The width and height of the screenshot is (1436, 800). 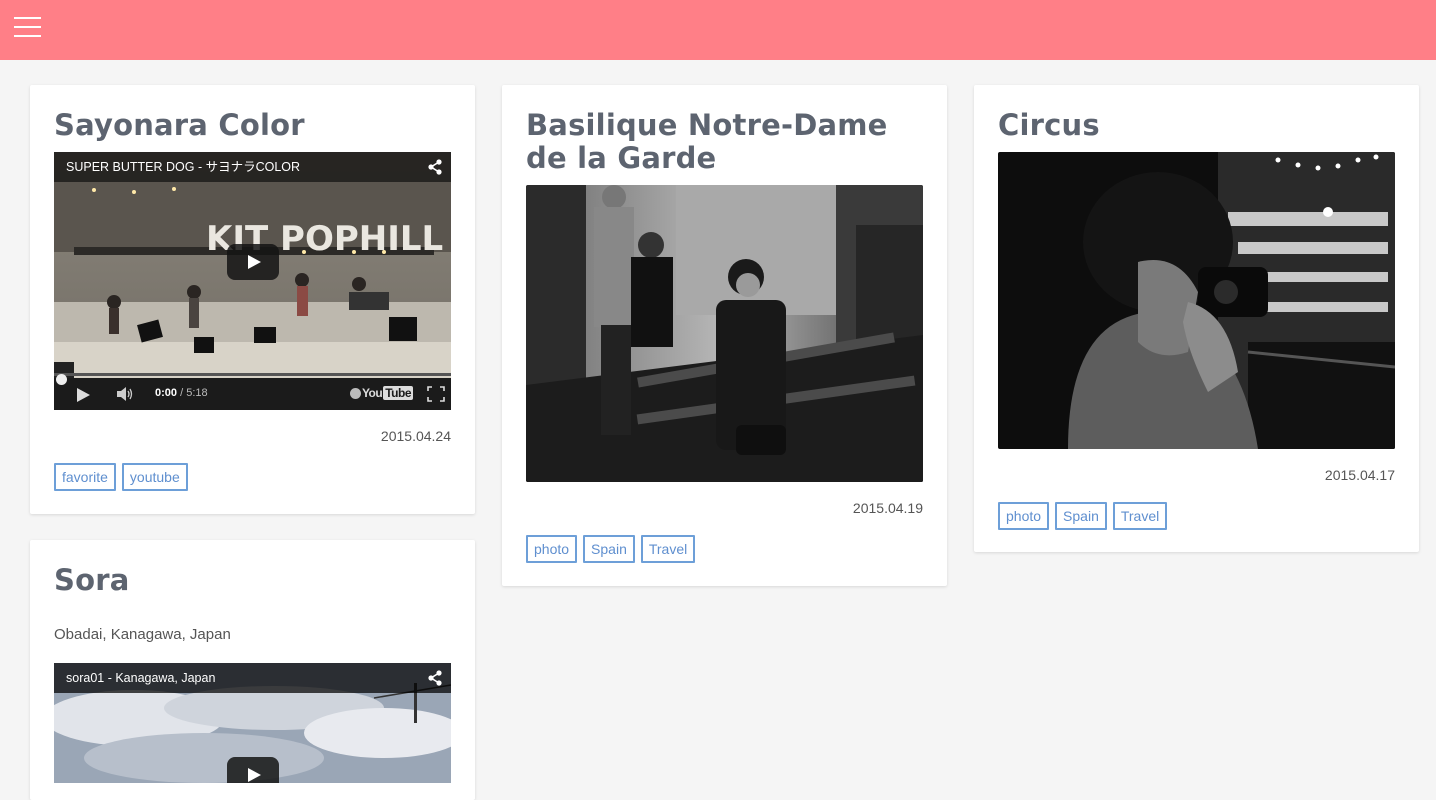 What do you see at coordinates (61, 379) in the screenshot?
I see `scrubber-handle` at bounding box center [61, 379].